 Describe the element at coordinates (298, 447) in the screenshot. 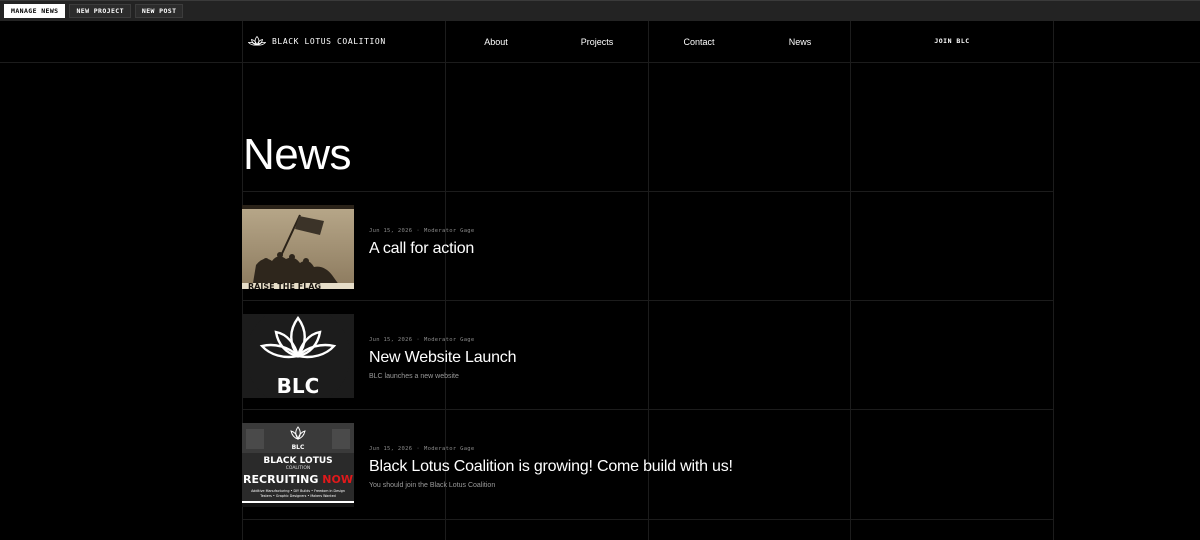

I see `poster-logo-text: BLC` at that location.